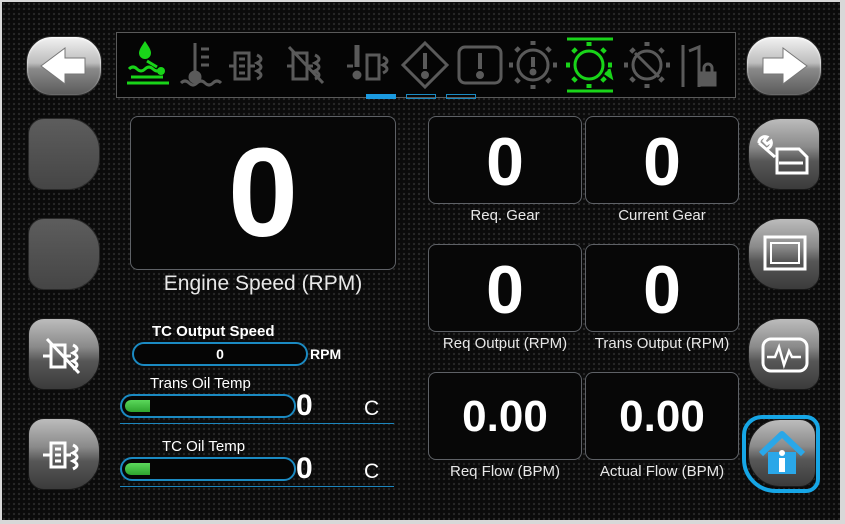  I want to click on req-output-label: Req Output (RPM), so click(505, 343).